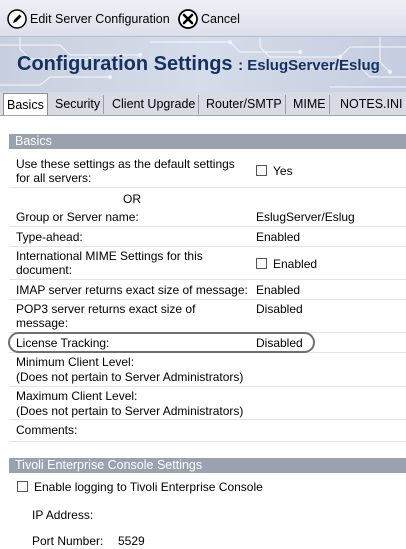 Image resolution: width=406 pixels, height=549 pixels. Describe the element at coordinates (207, 465) in the screenshot. I see `tivoli-section-header: Tivoli Enterprise Console Settings` at that location.